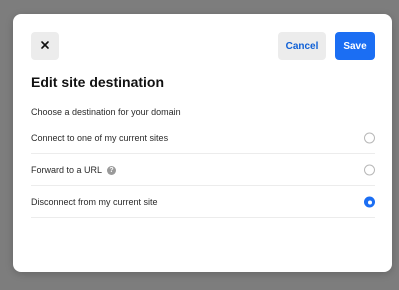 Image resolution: width=399 pixels, height=290 pixels. Describe the element at coordinates (100, 138) in the screenshot. I see `option-label: Connect to one of my current sites` at that location.